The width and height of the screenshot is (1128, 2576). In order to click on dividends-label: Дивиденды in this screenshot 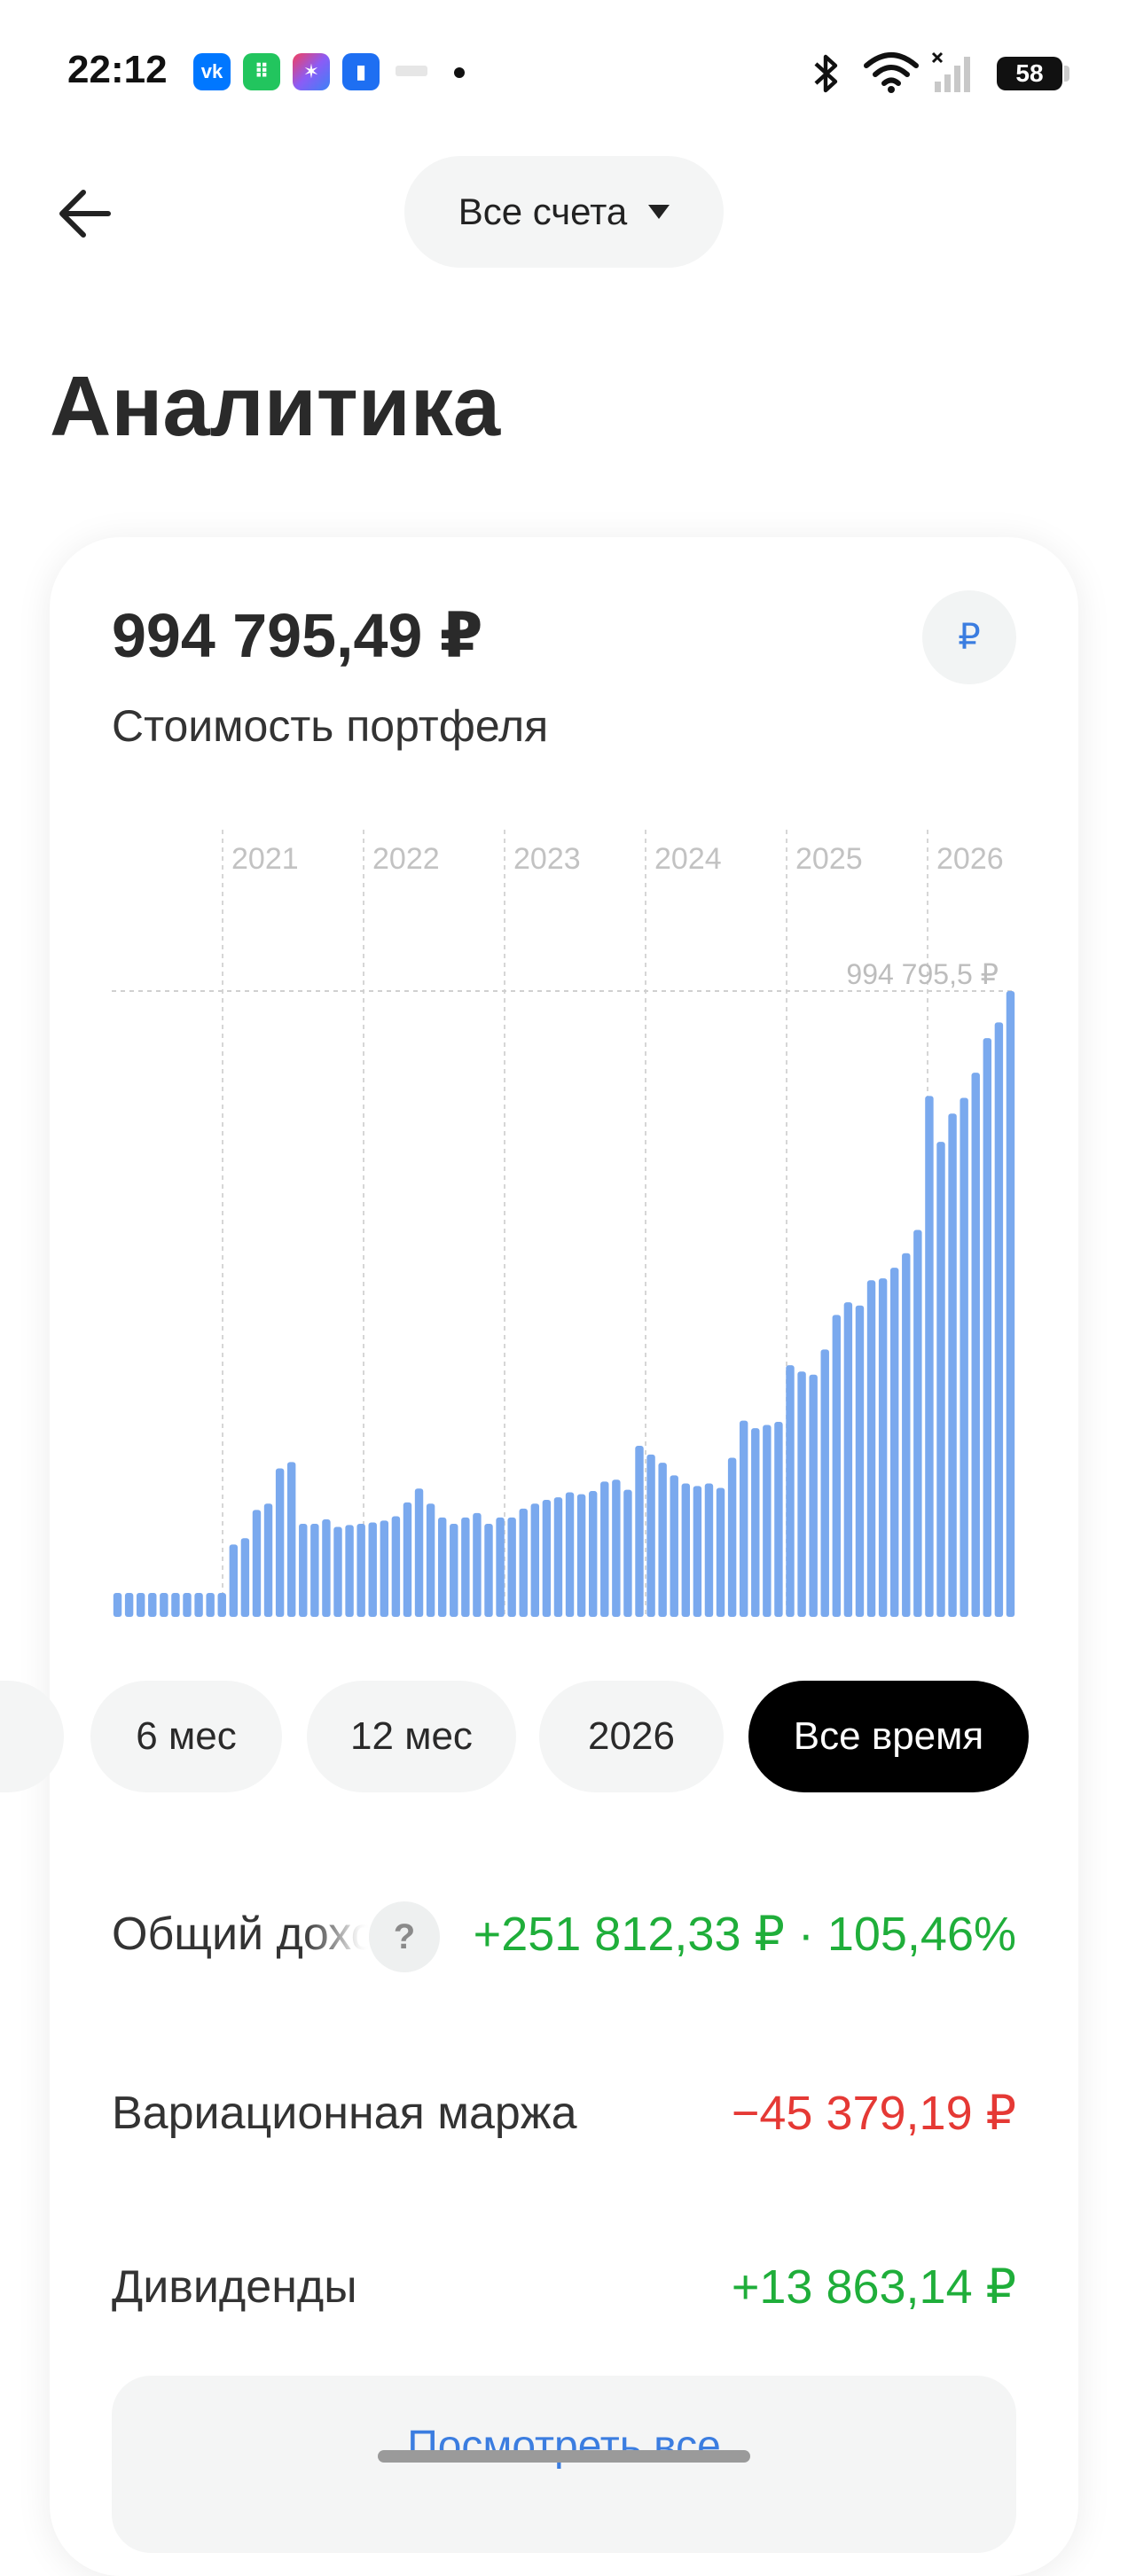, I will do `click(234, 2287)`.